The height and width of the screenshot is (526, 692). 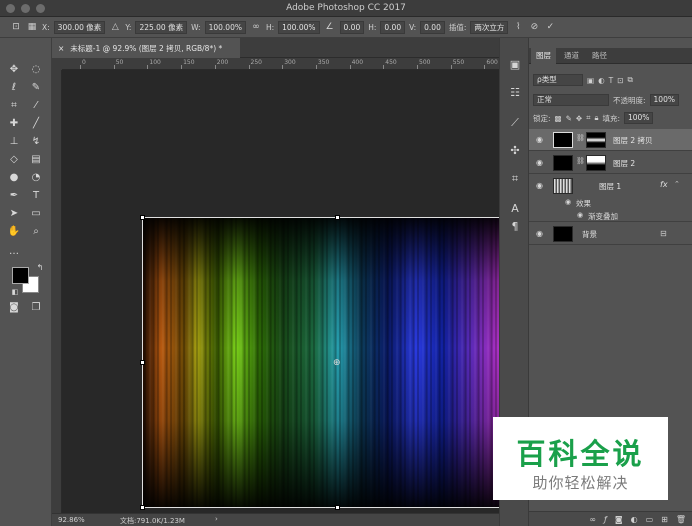 I want to click on marquee-tool-icon: ◌, so click(x=36, y=69).